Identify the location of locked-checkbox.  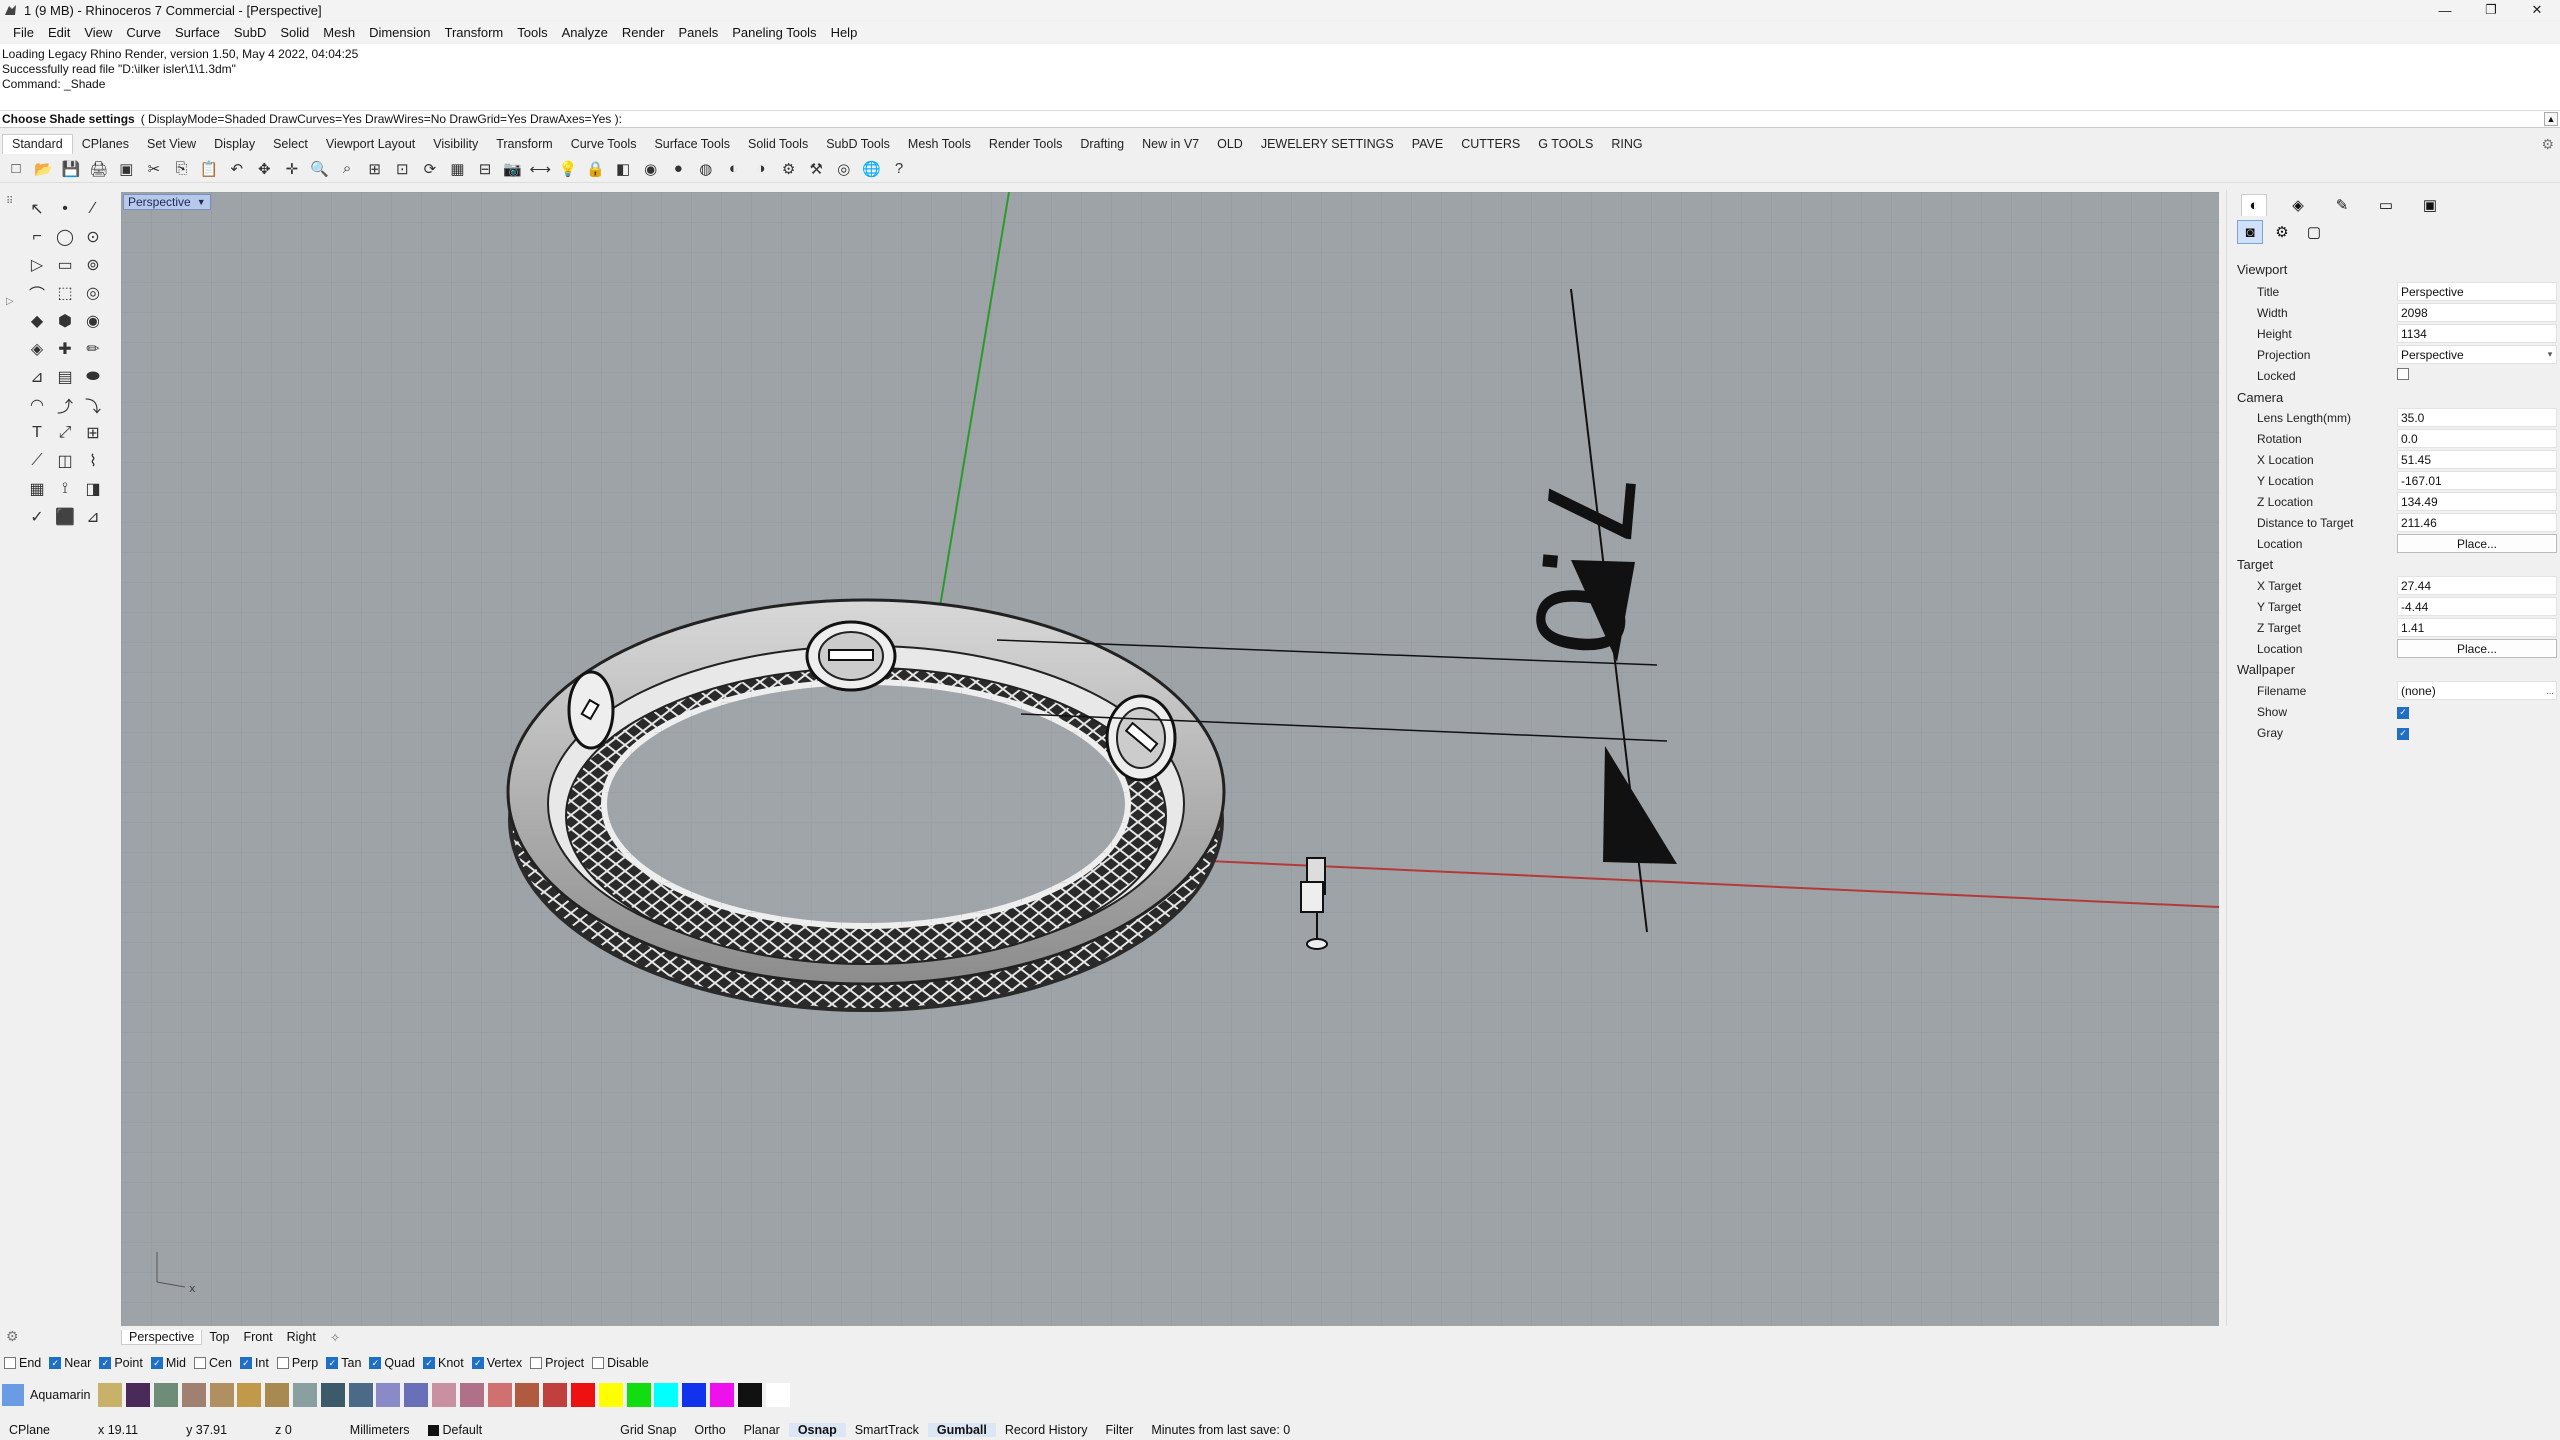
(2403, 374).